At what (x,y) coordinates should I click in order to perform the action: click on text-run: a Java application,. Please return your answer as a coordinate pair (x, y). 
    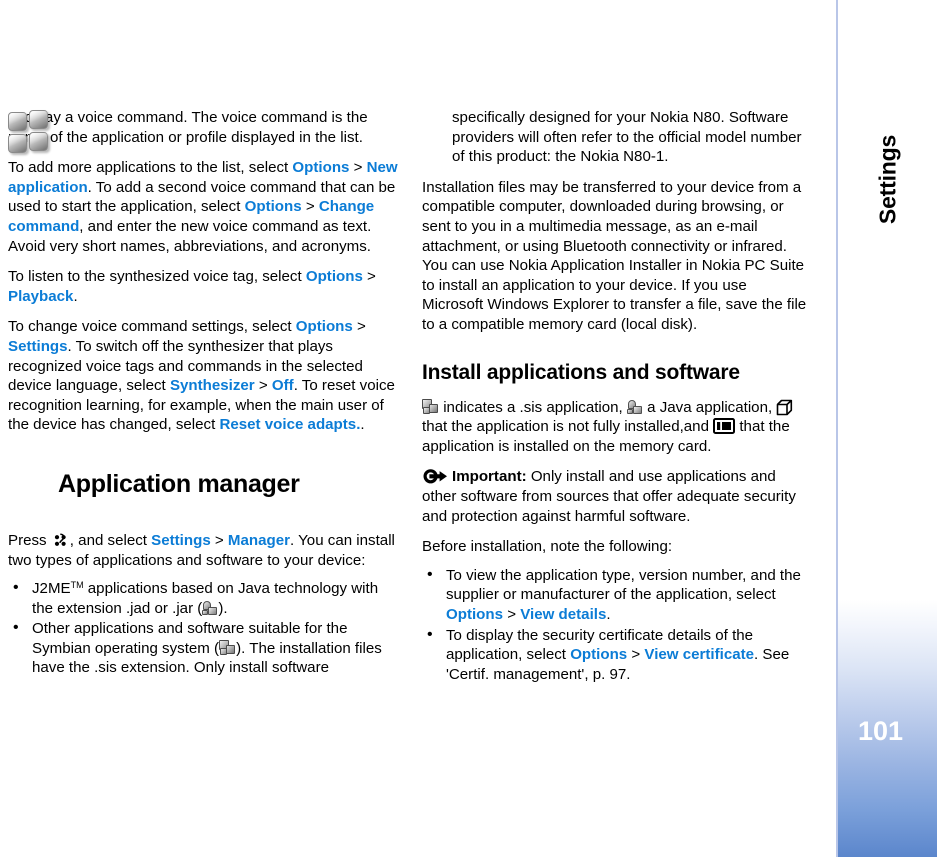
    Looking at the image, I should click on (709, 407).